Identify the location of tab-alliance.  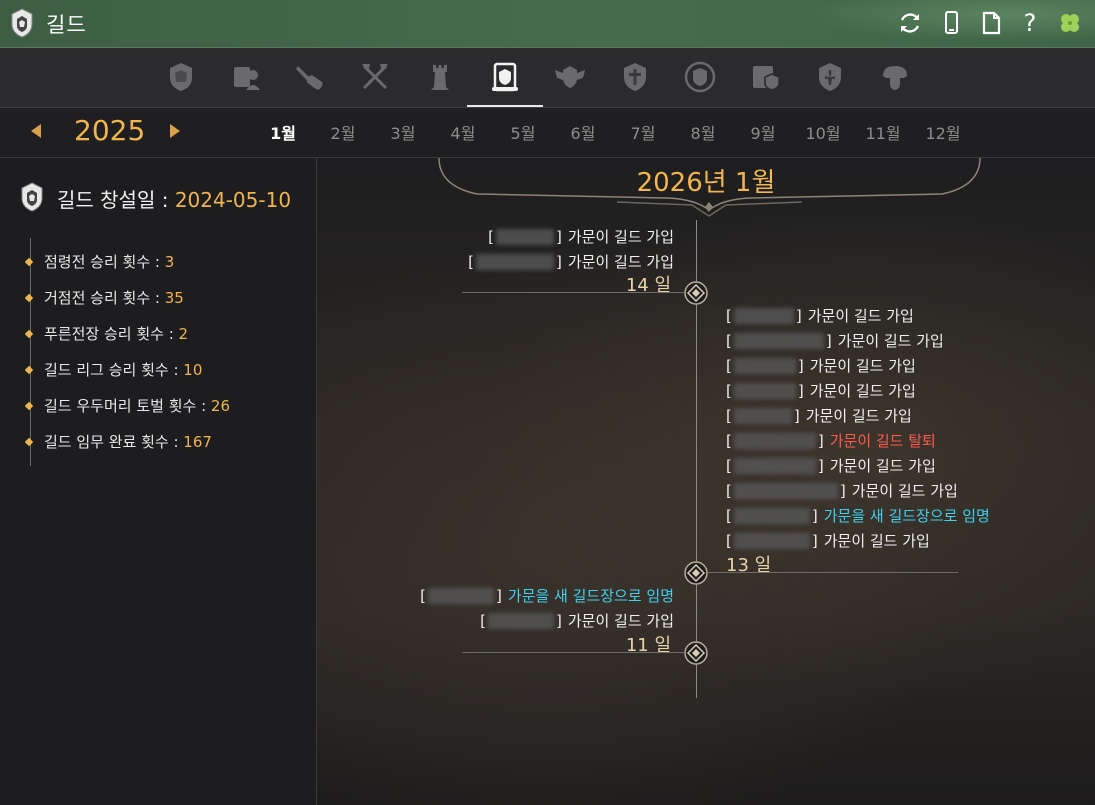
(570, 77).